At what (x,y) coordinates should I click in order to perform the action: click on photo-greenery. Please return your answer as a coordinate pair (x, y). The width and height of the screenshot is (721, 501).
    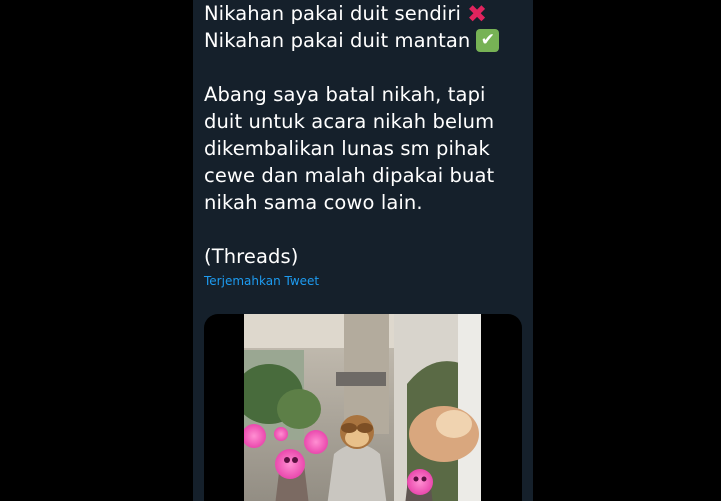
    Looking at the image, I should click on (299, 409).